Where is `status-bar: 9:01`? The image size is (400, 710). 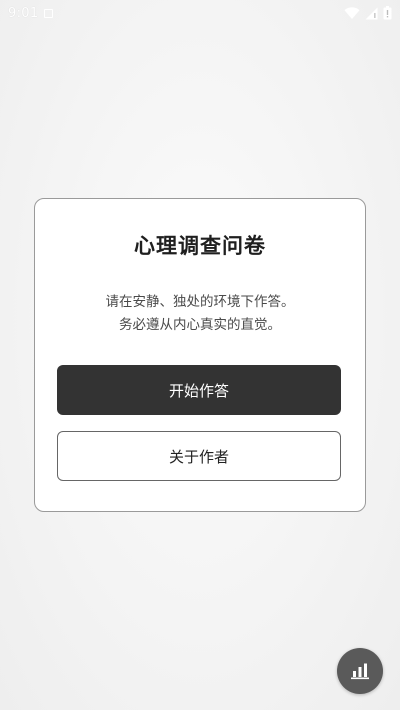 status-bar: 9:01 is located at coordinates (200, 13).